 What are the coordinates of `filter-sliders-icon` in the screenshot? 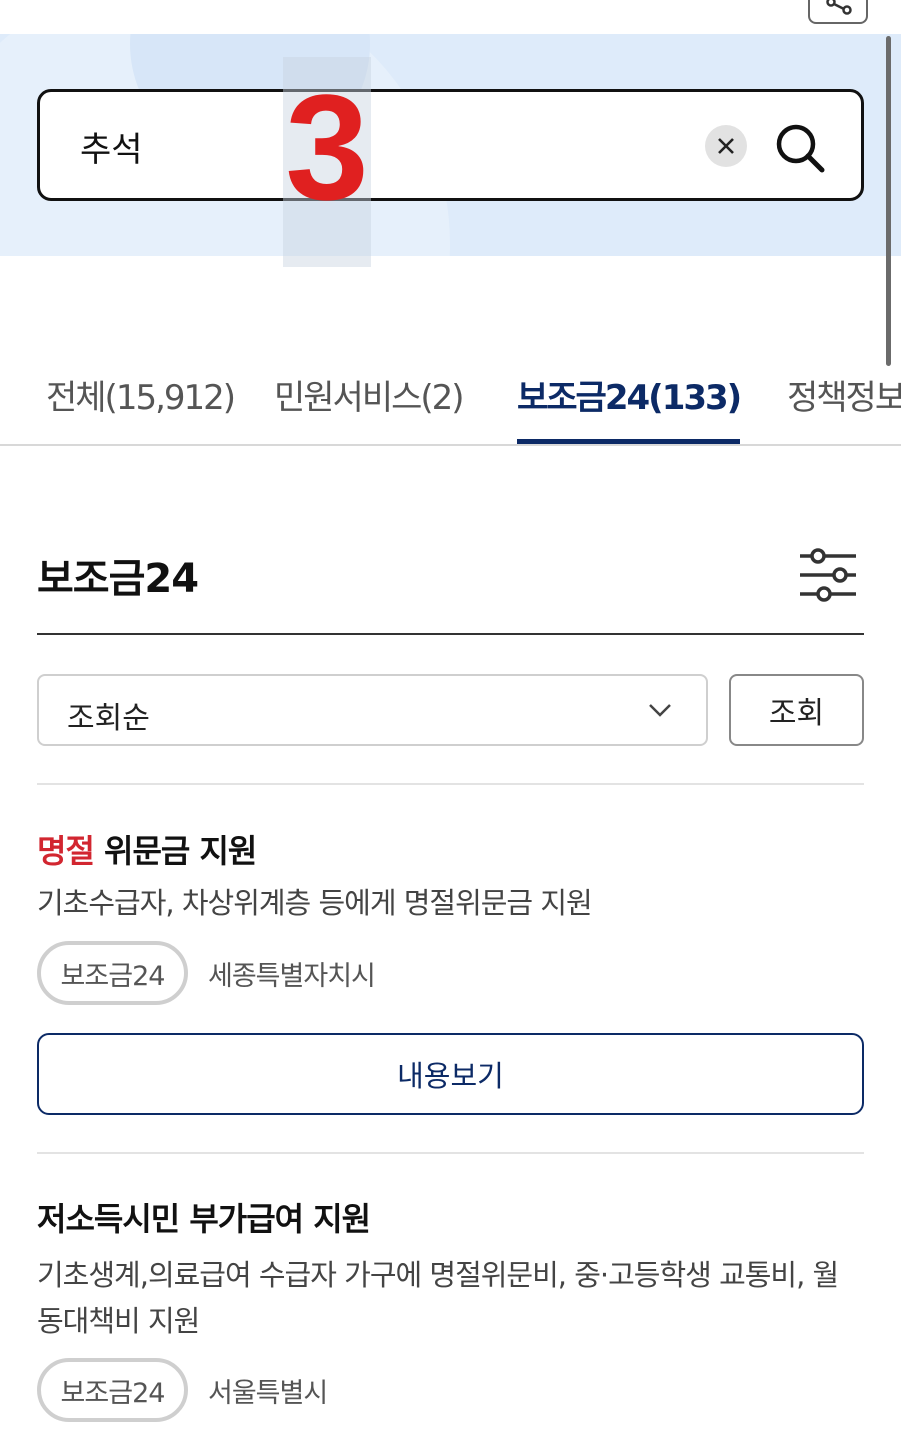 It's located at (828, 575).